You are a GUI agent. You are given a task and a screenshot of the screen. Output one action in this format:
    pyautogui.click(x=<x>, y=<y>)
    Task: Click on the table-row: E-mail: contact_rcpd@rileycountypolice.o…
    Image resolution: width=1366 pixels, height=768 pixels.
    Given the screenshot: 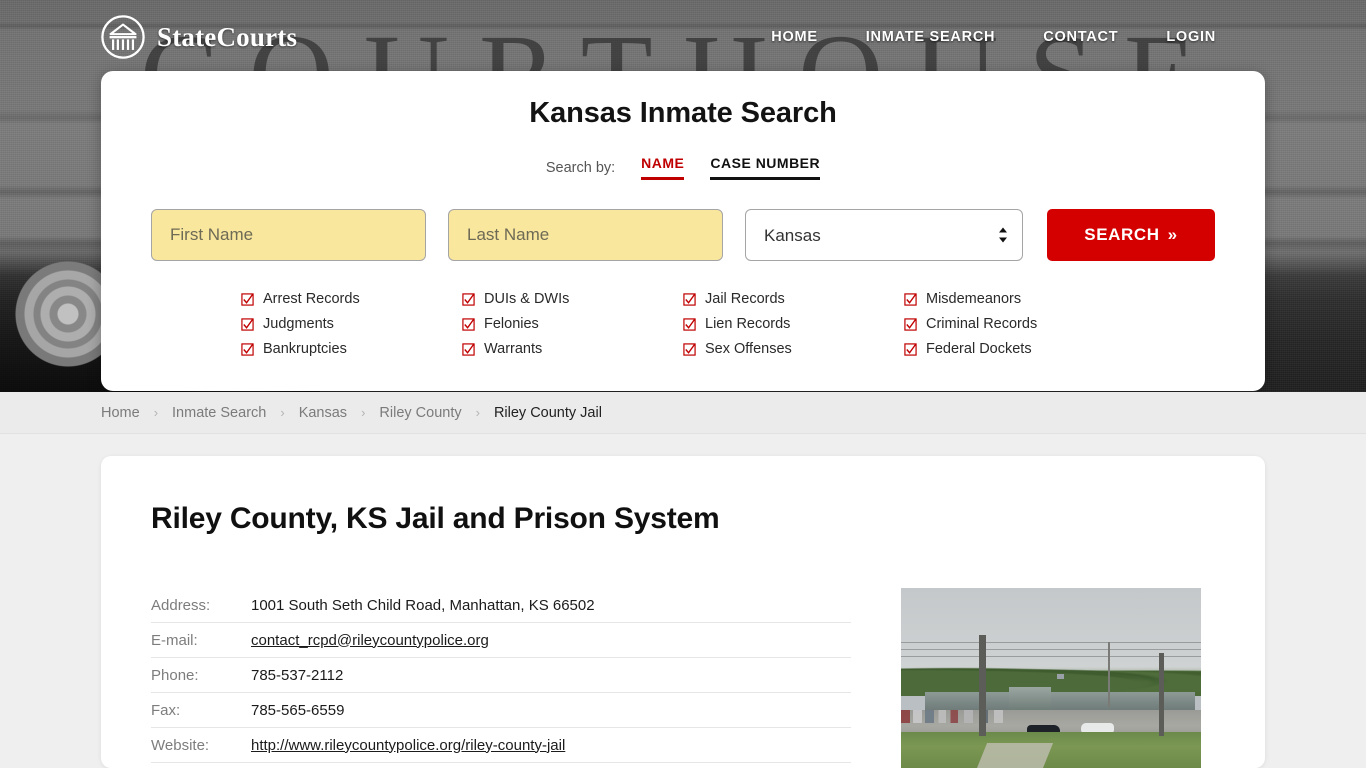 What is the action you would take?
    pyautogui.click(x=501, y=640)
    